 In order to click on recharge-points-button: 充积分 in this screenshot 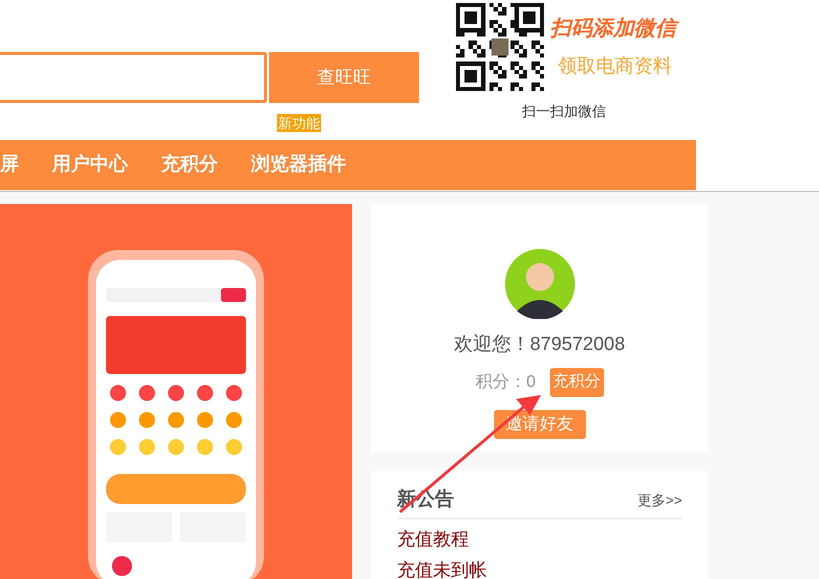, I will do `click(577, 382)`.